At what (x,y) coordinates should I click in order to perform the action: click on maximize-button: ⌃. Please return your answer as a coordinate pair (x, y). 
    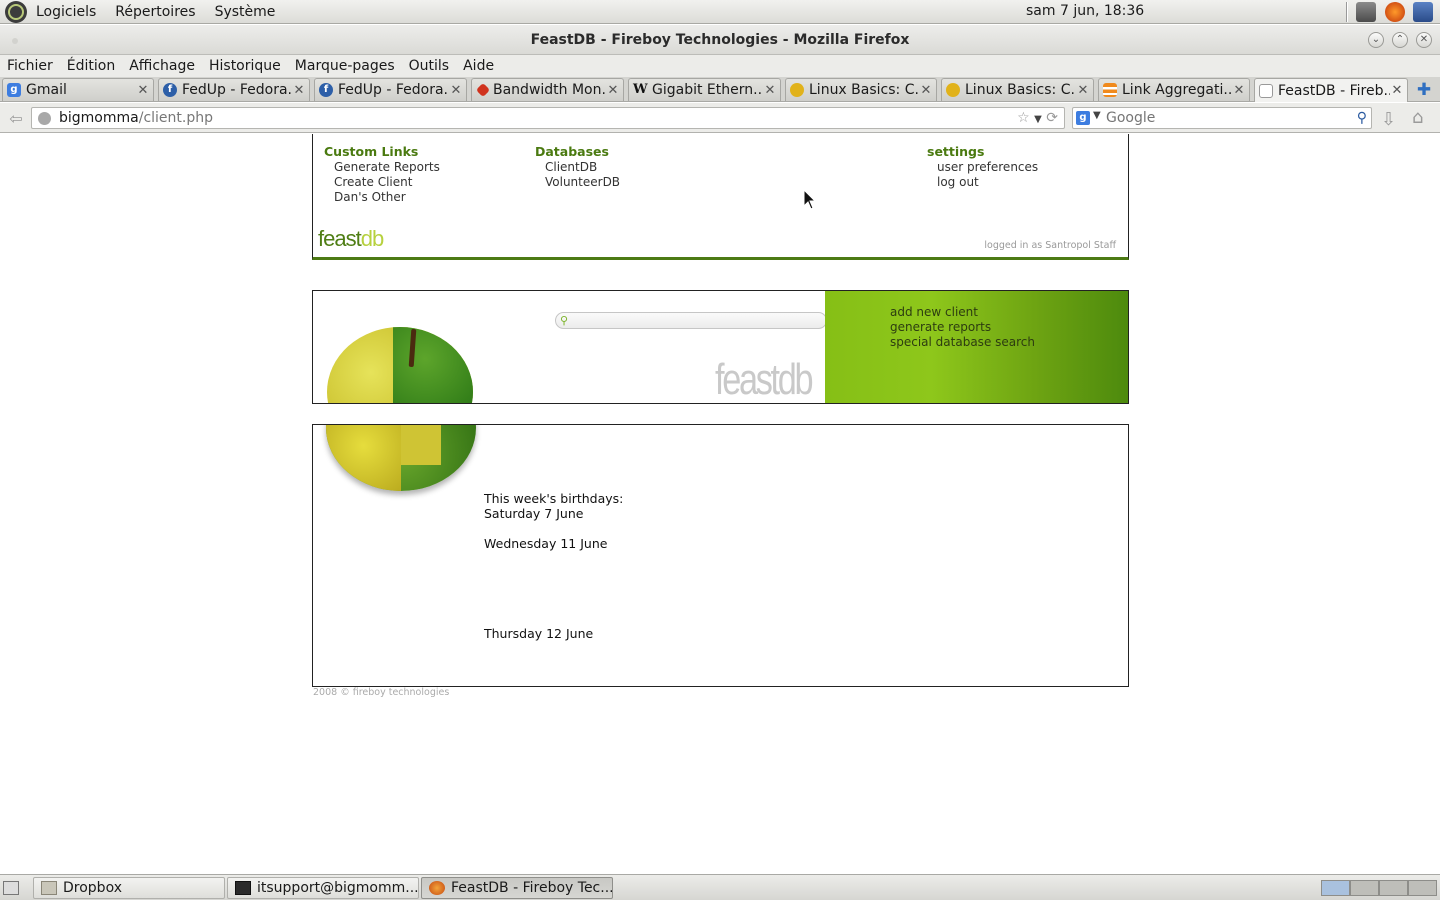
    Looking at the image, I should click on (1400, 40).